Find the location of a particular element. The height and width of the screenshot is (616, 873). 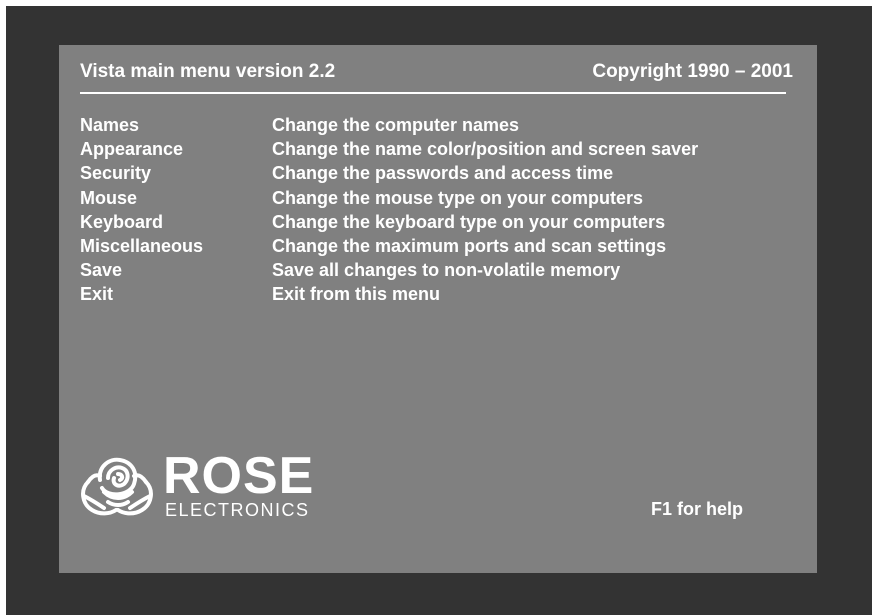

menu-item-key: Appearance is located at coordinates (132, 149).